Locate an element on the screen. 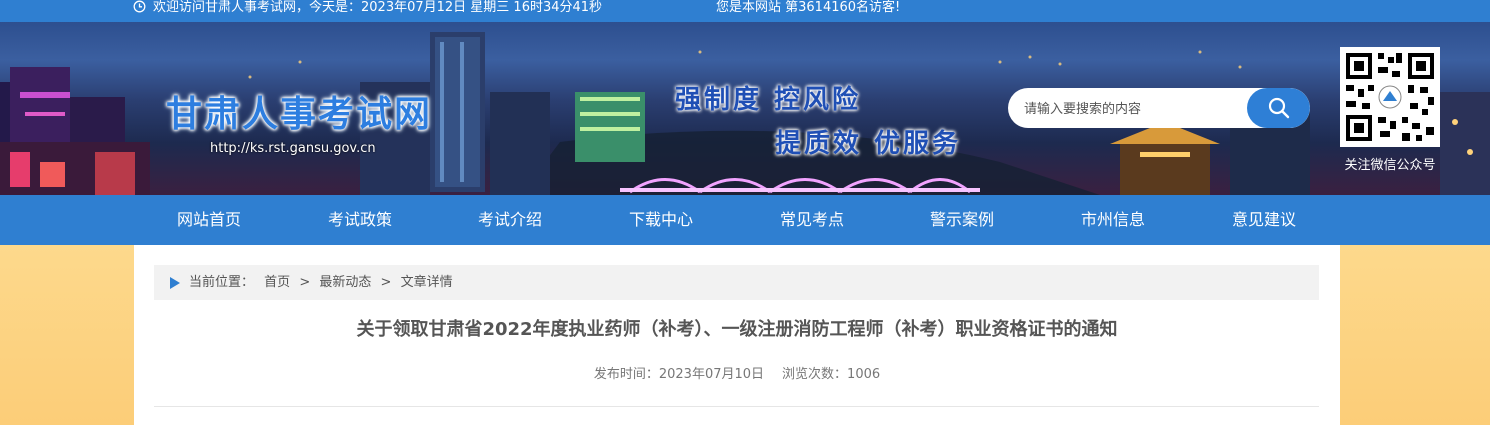 The height and width of the screenshot is (425, 1490). breadcrumb-item-news: 最新动态 is located at coordinates (345, 282).